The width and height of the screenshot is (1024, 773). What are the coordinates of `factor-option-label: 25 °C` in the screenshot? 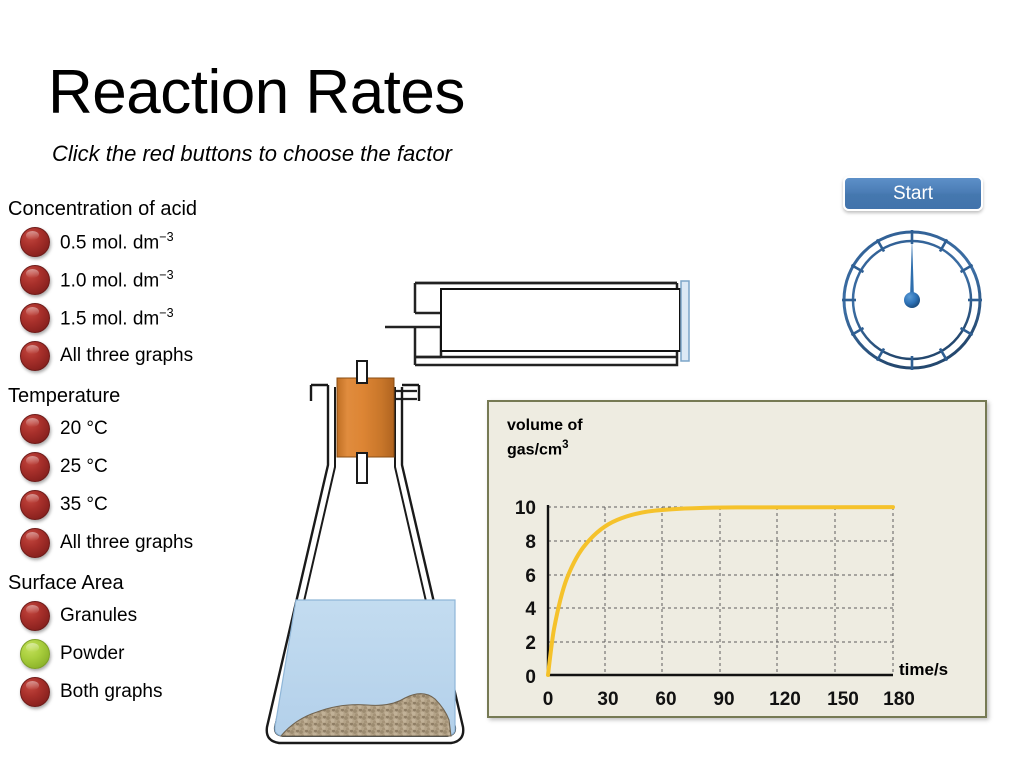 It's located at (84, 466).